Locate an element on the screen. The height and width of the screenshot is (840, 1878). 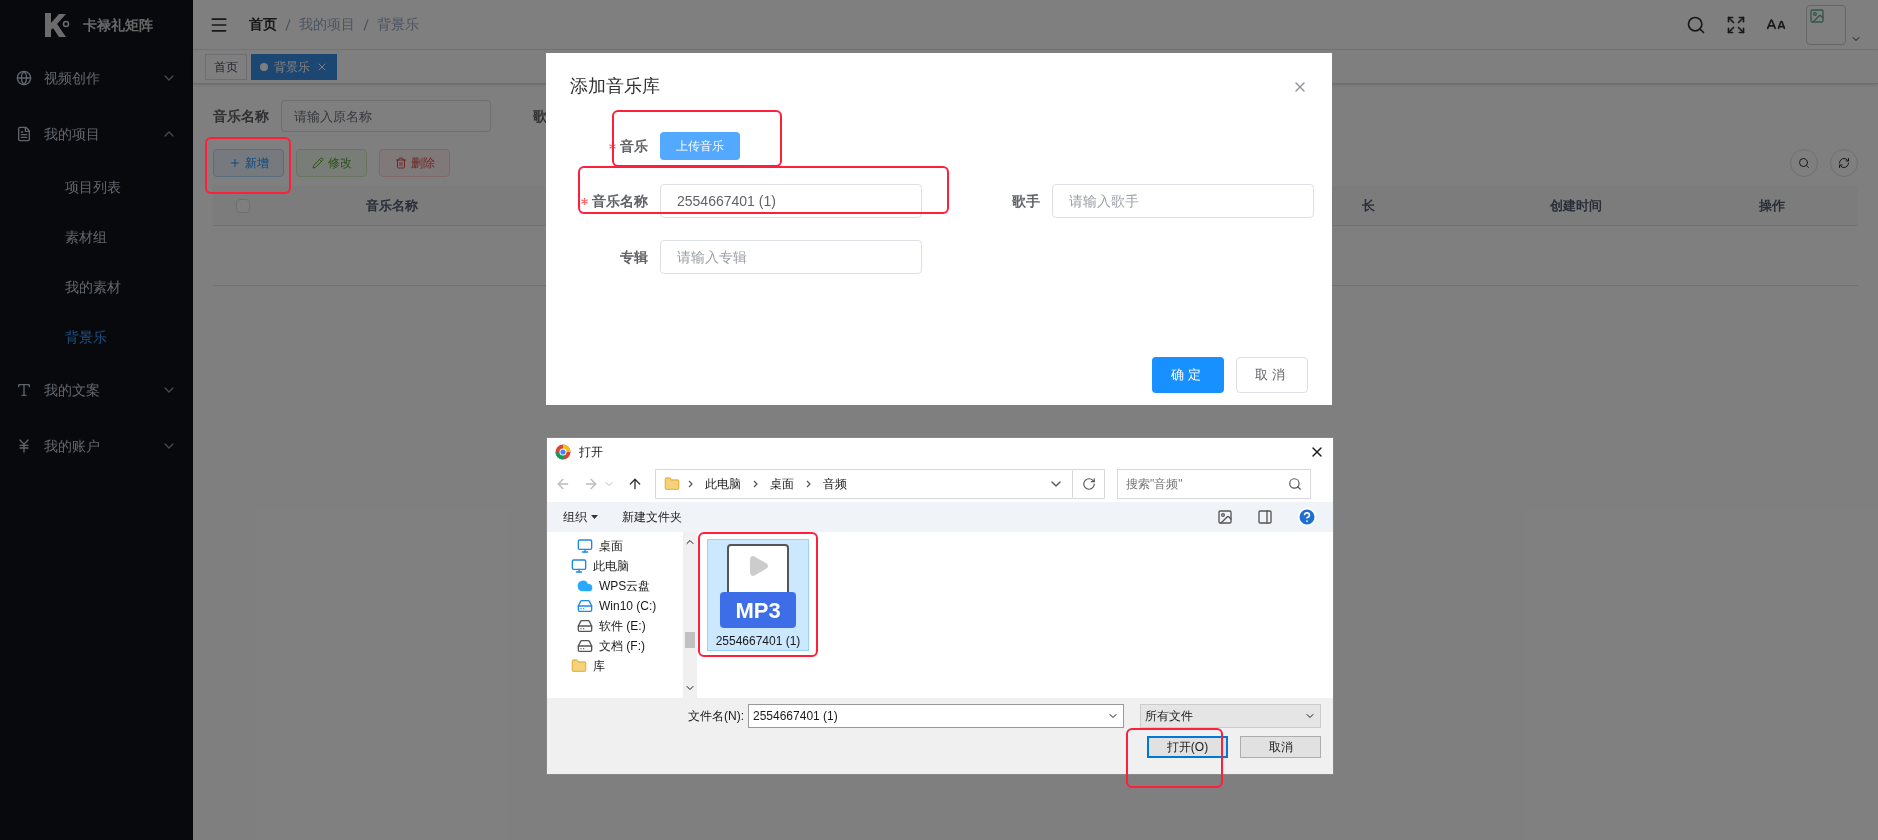
pencil-icon is located at coordinates (317, 163).